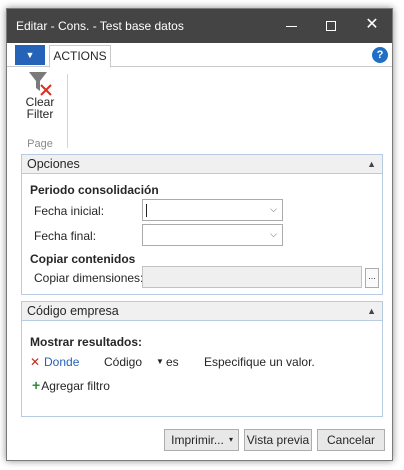  I want to click on close-icon: ✕, so click(372, 24).